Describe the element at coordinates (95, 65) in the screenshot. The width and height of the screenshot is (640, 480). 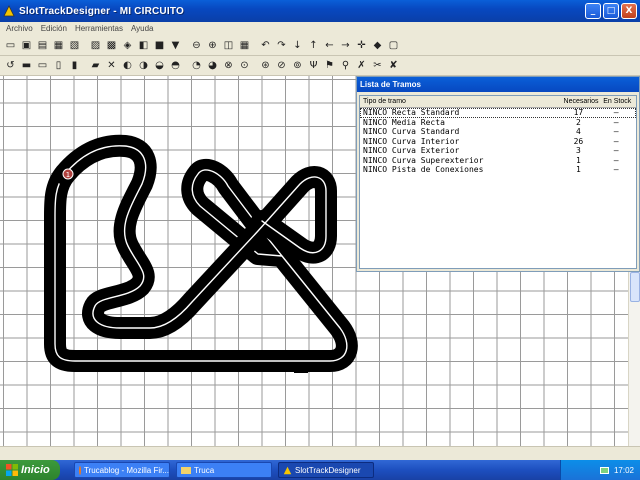
I see `track-double-icon: ▰` at that location.